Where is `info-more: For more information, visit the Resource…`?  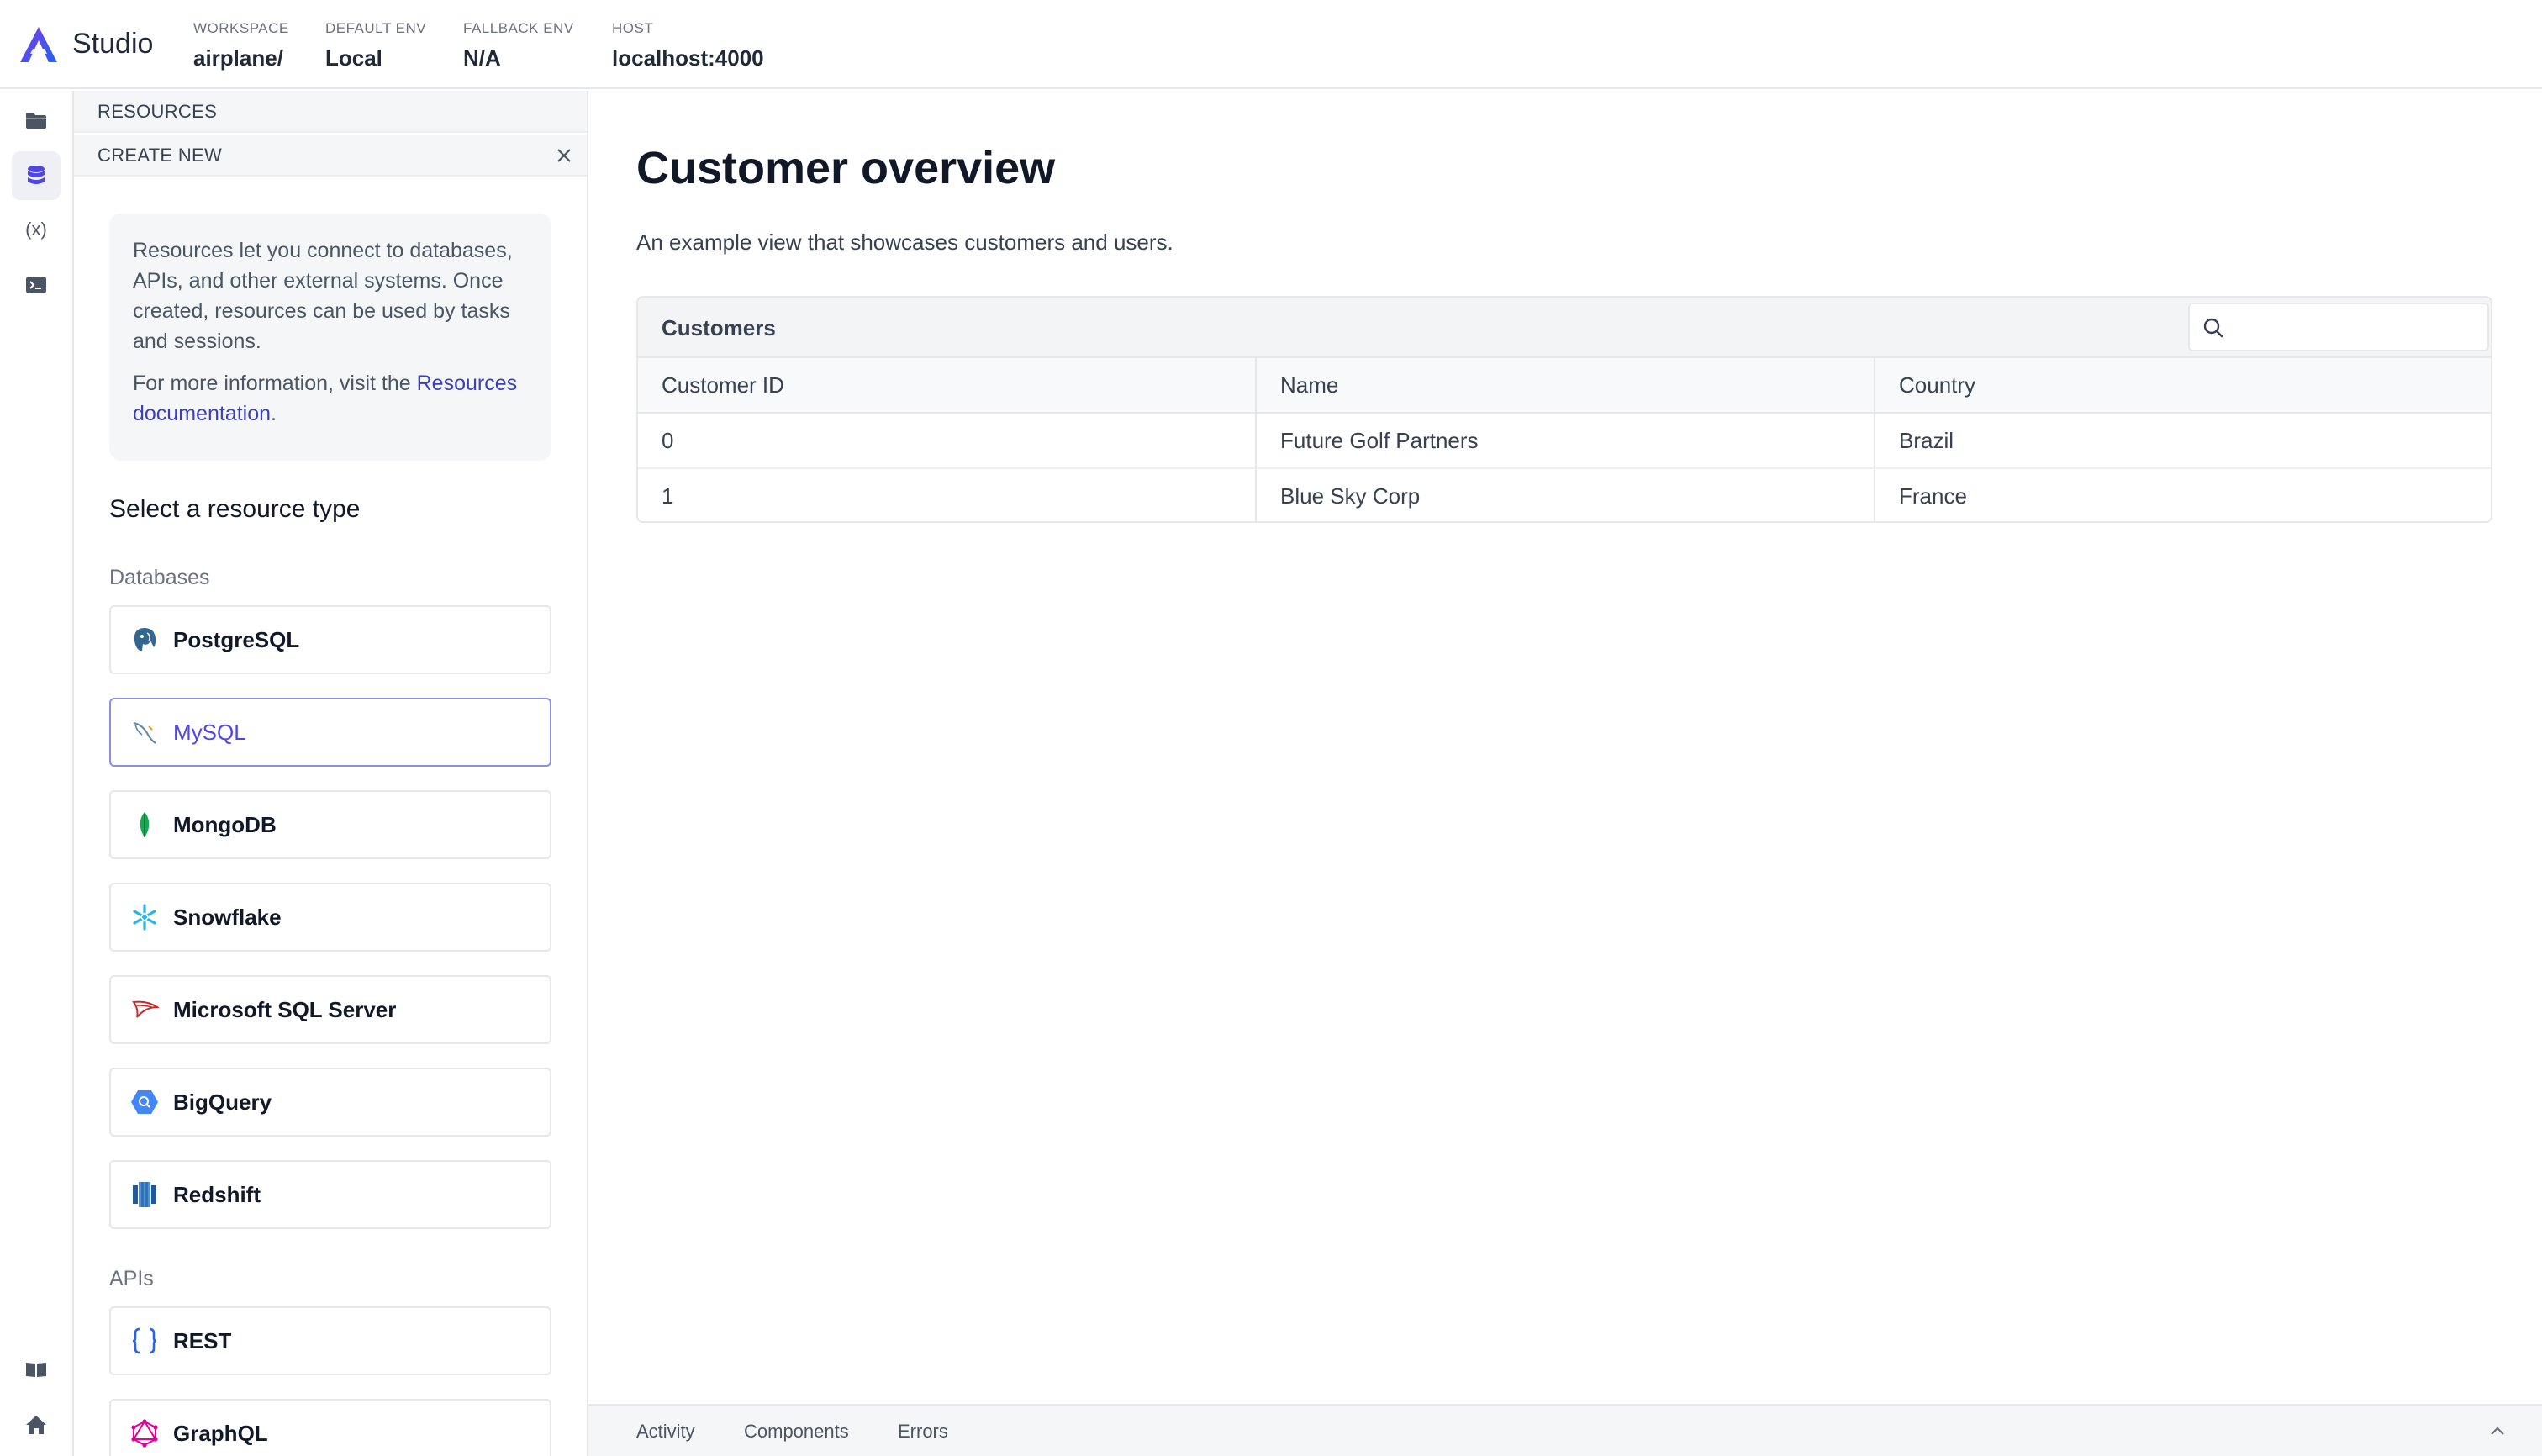 info-more: For more information, visit the Resource… is located at coordinates (330, 398).